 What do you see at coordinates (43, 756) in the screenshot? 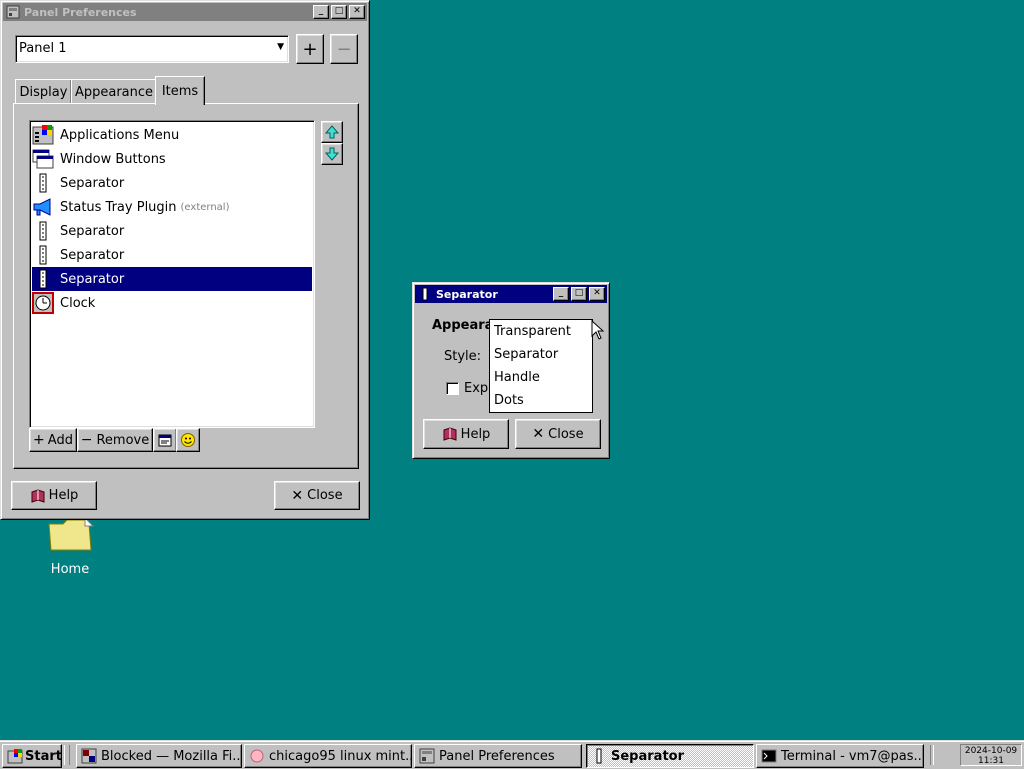
I see `start-label: Start` at bounding box center [43, 756].